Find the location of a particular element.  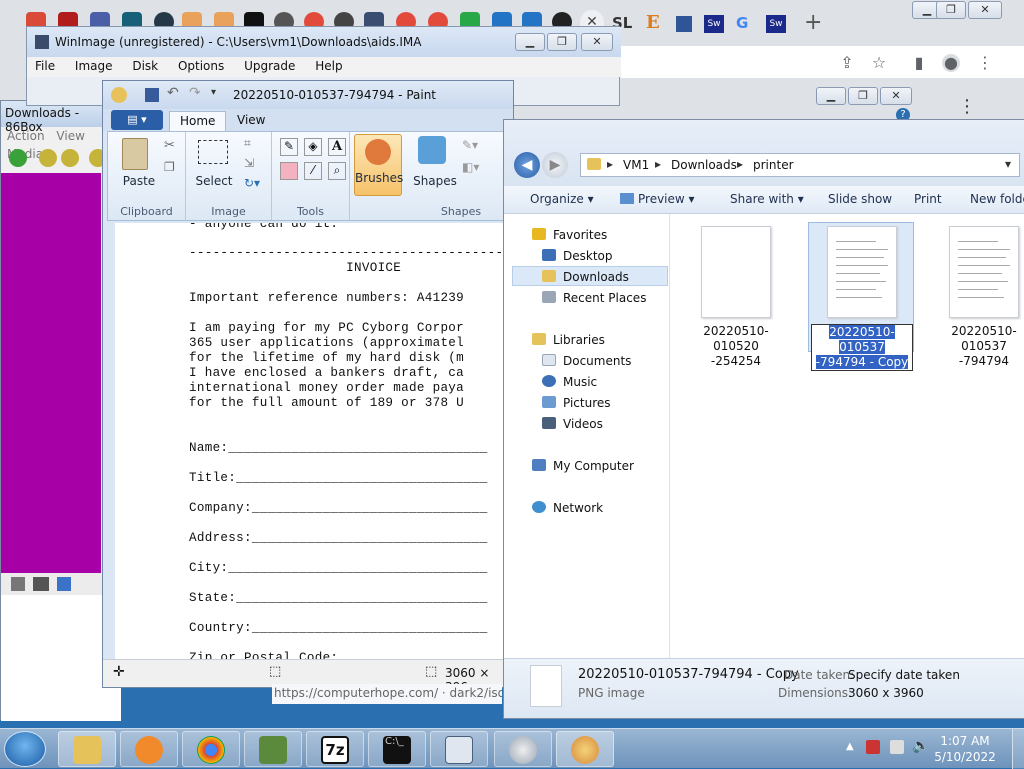

pencil-icon: ✎ is located at coordinates (289, 147).